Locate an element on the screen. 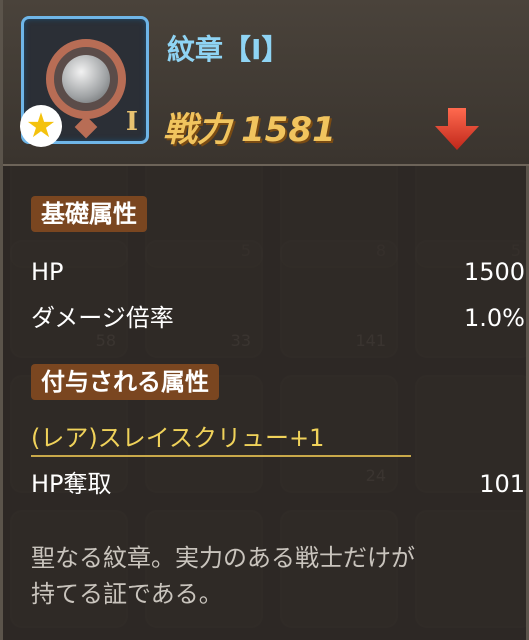 This screenshot has height=640, width=529. description-line: 持てる証である。 is located at coordinates (127, 594).